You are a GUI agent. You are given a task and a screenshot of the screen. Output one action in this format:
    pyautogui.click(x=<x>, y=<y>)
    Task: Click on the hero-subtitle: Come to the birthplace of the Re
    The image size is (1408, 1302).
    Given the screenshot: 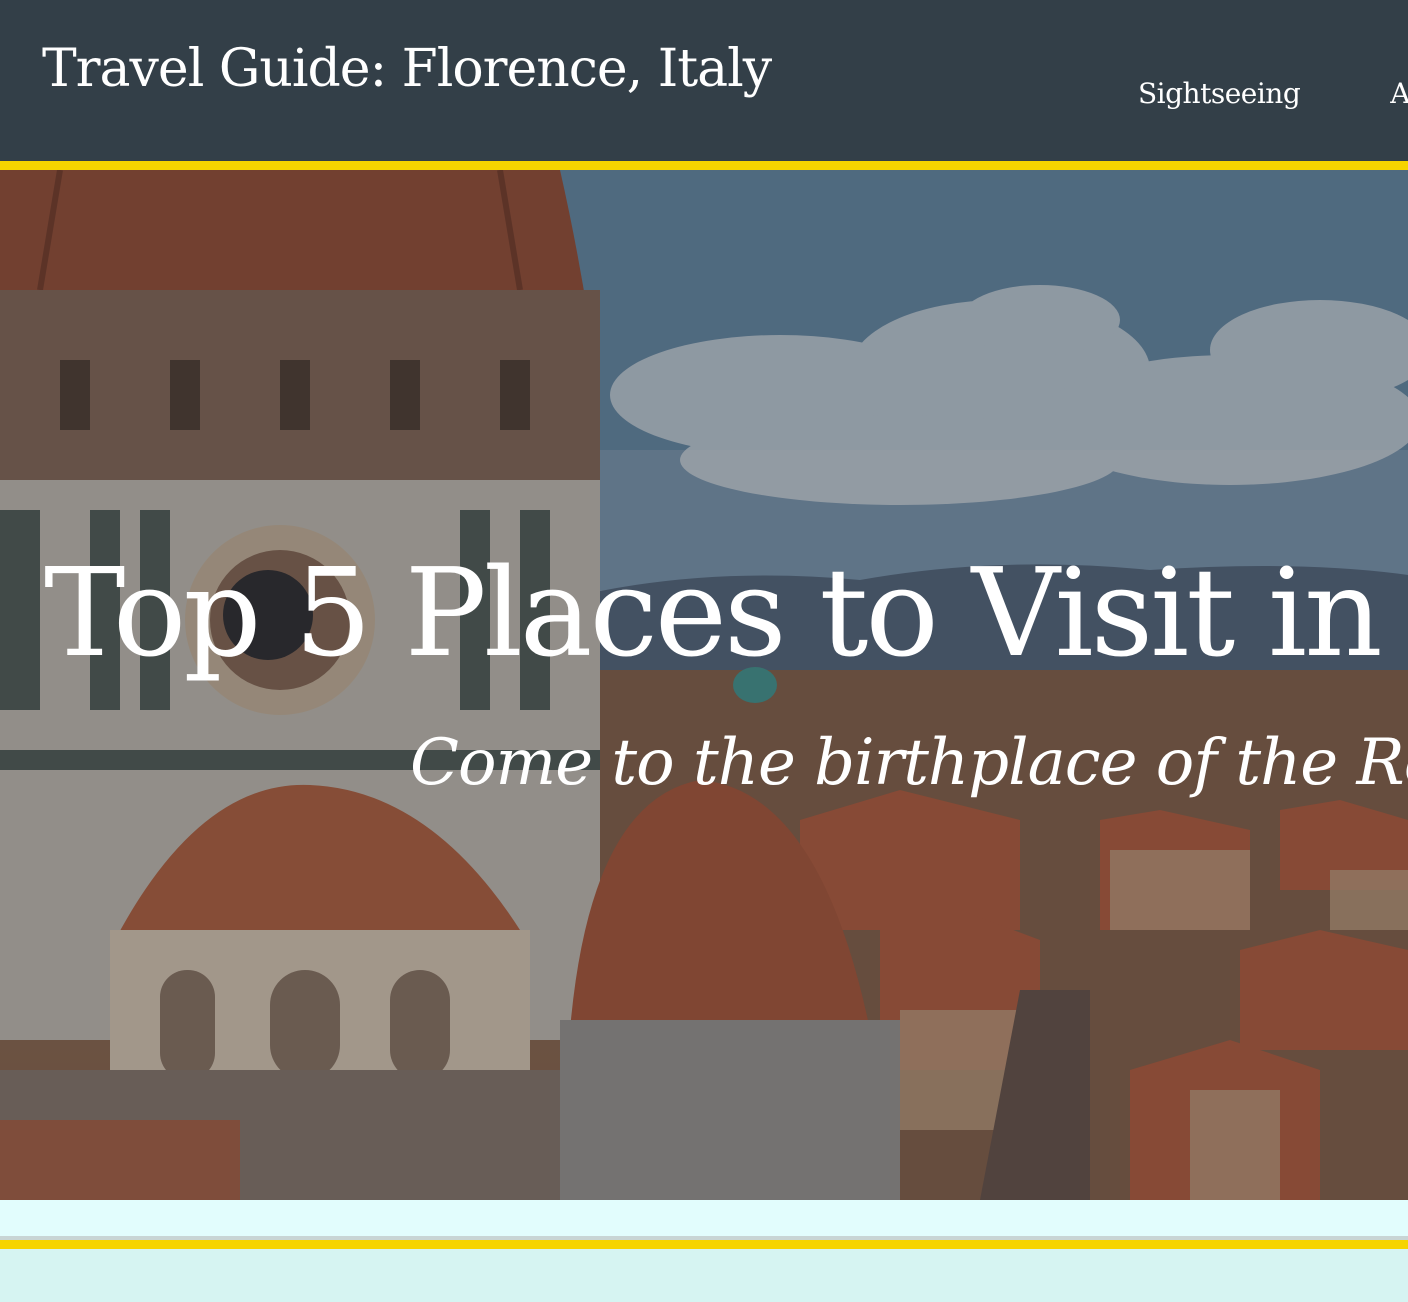 What is the action you would take?
    pyautogui.click(x=909, y=763)
    